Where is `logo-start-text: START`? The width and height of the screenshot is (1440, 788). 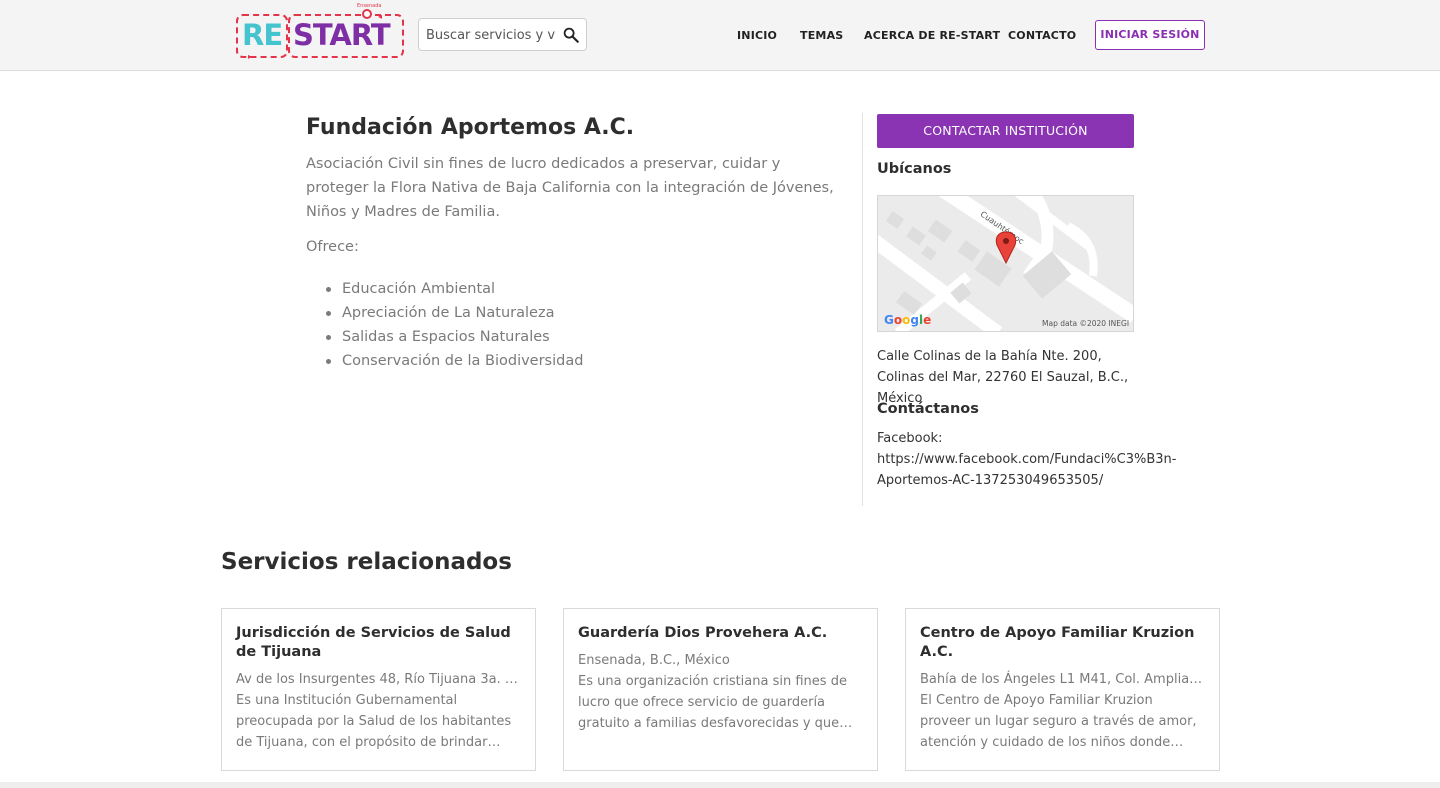 logo-start-text: START is located at coordinates (342, 35).